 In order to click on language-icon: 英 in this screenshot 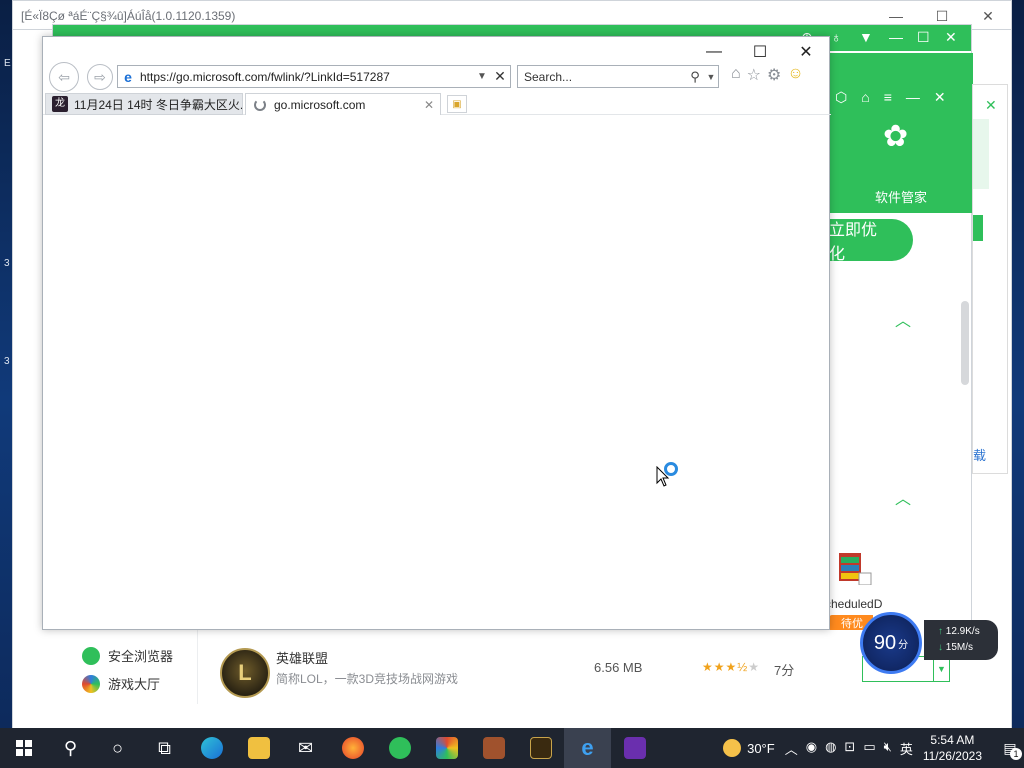, I will do `click(906, 748)`.